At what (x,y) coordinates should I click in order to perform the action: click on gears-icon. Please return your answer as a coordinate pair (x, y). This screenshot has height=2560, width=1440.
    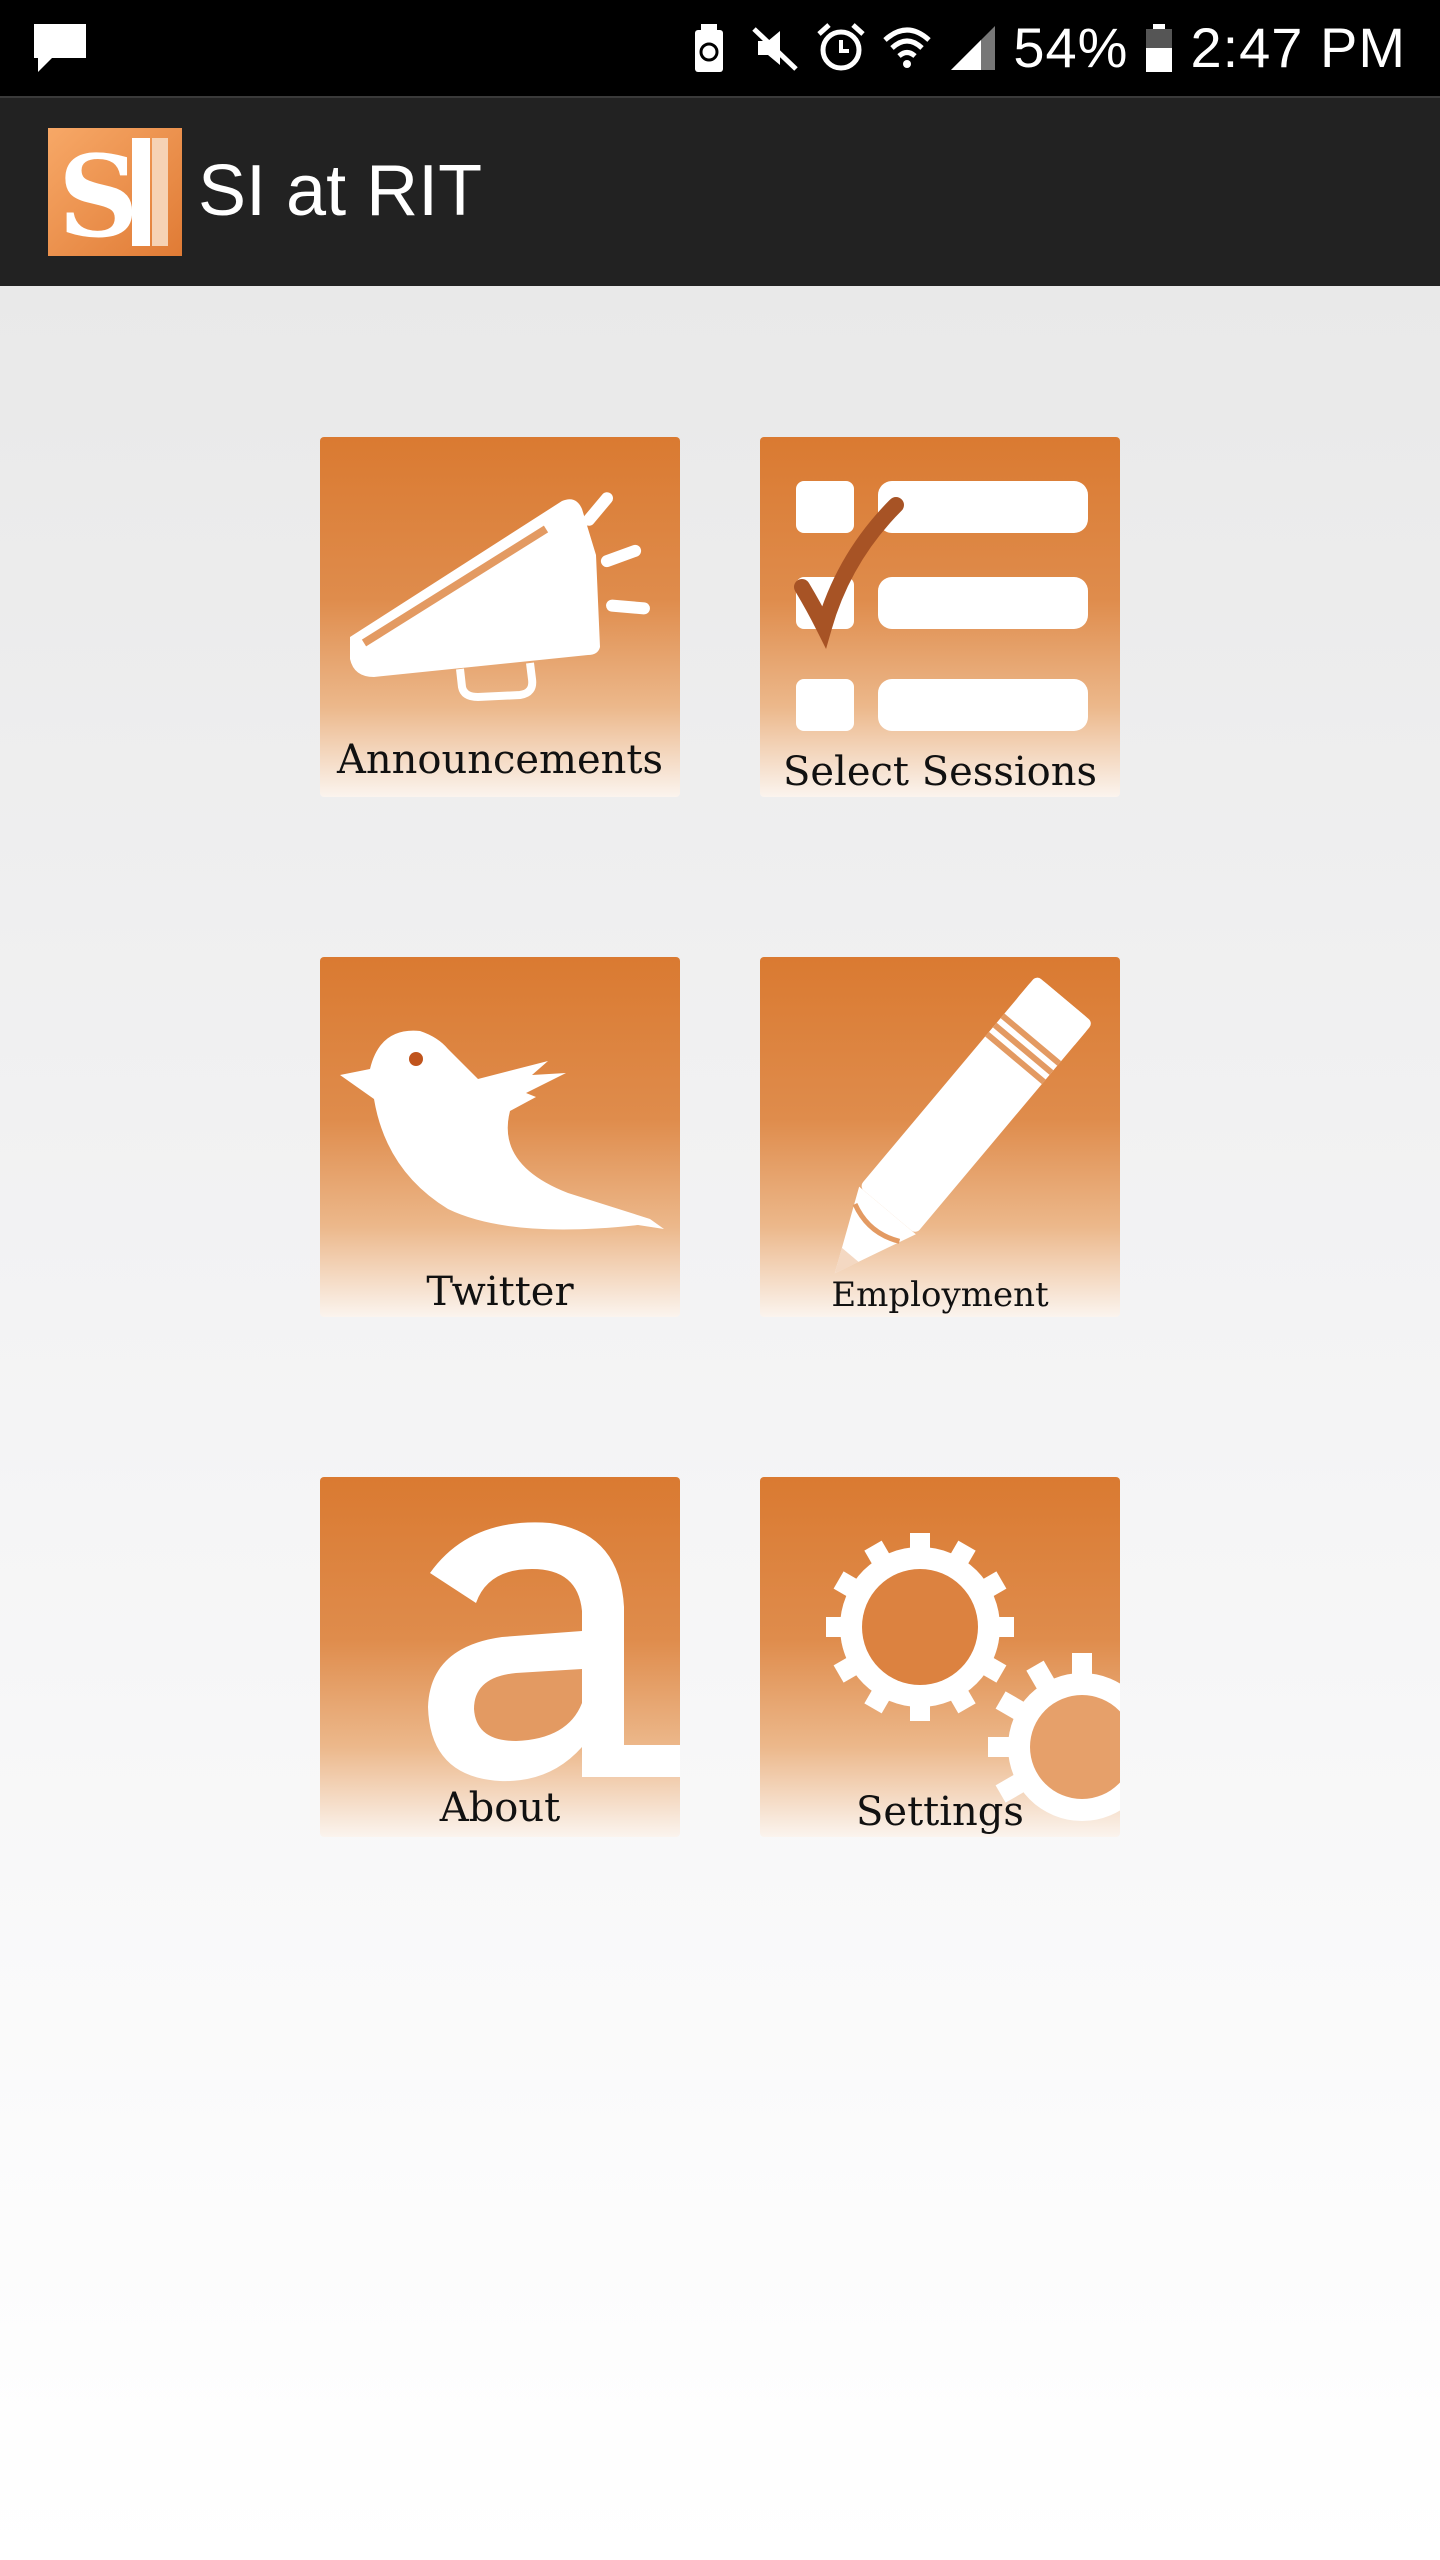
    Looking at the image, I should click on (973, 1677).